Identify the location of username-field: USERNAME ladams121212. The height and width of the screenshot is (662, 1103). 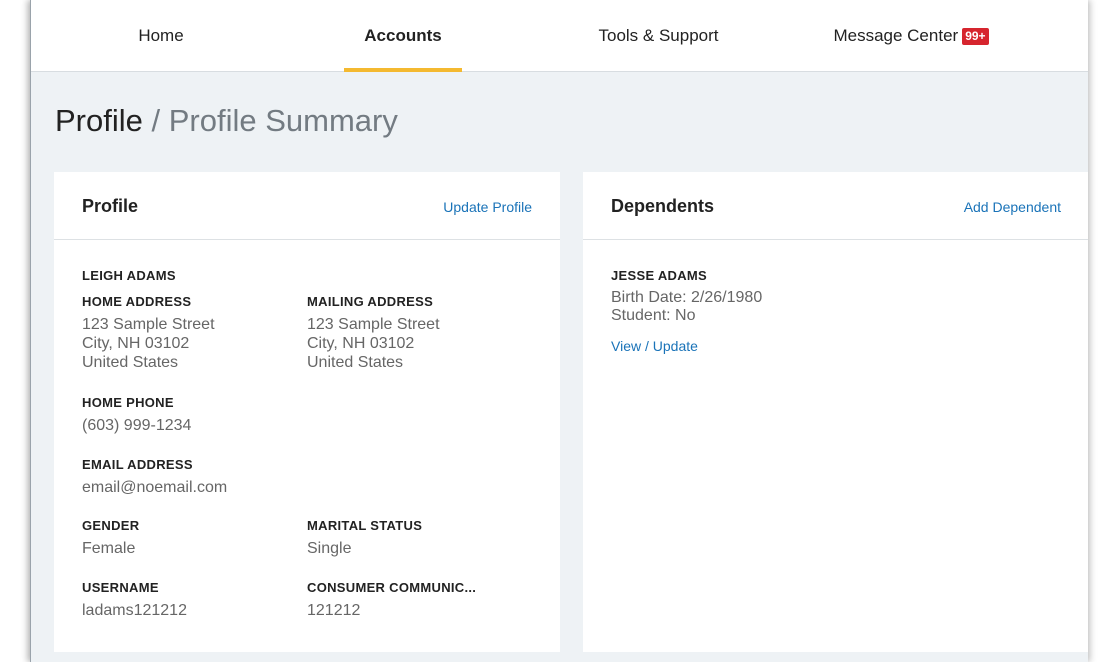
(187, 600).